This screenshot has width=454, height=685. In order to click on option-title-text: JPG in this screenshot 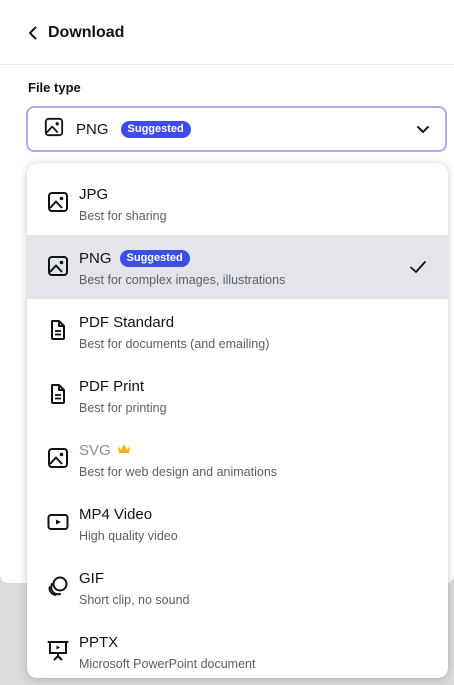, I will do `click(94, 194)`.